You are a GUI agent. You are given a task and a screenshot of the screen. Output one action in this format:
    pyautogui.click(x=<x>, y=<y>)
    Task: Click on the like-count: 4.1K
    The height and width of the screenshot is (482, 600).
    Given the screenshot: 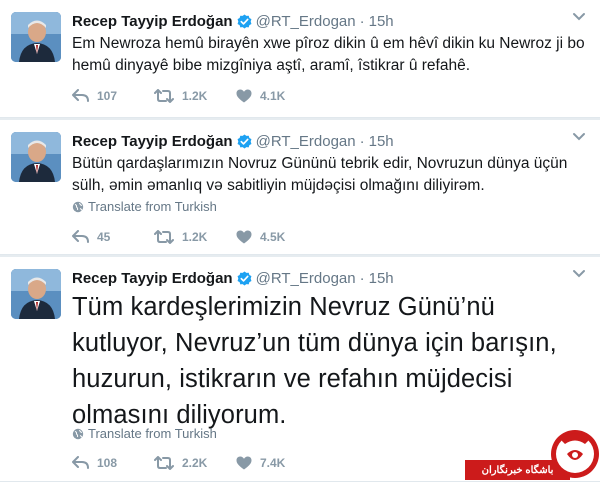 What is the action you would take?
    pyautogui.click(x=273, y=96)
    